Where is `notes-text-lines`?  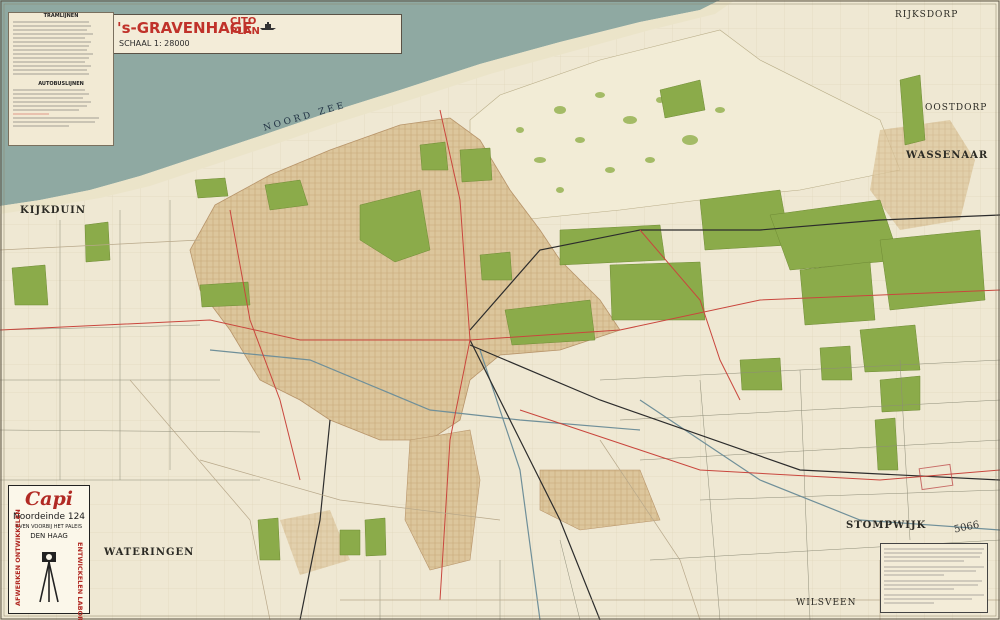
notes-text-lines is located at coordinates (934, 576).